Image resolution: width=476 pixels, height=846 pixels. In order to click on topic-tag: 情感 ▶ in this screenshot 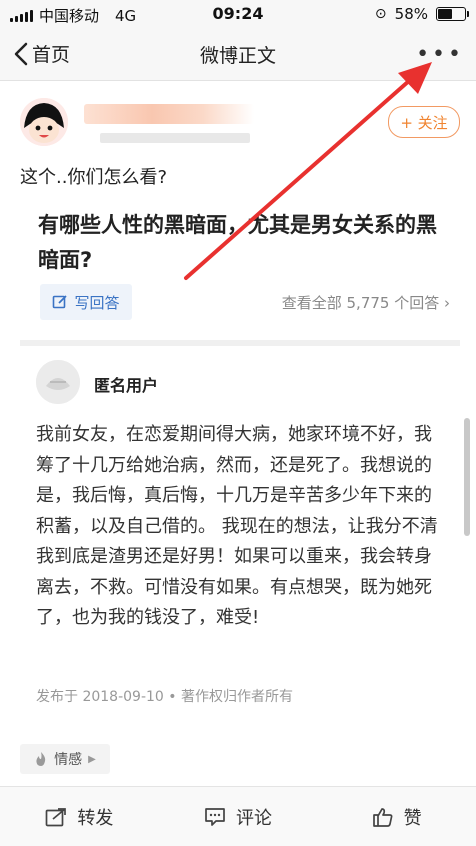, I will do `click(65, 759)`.